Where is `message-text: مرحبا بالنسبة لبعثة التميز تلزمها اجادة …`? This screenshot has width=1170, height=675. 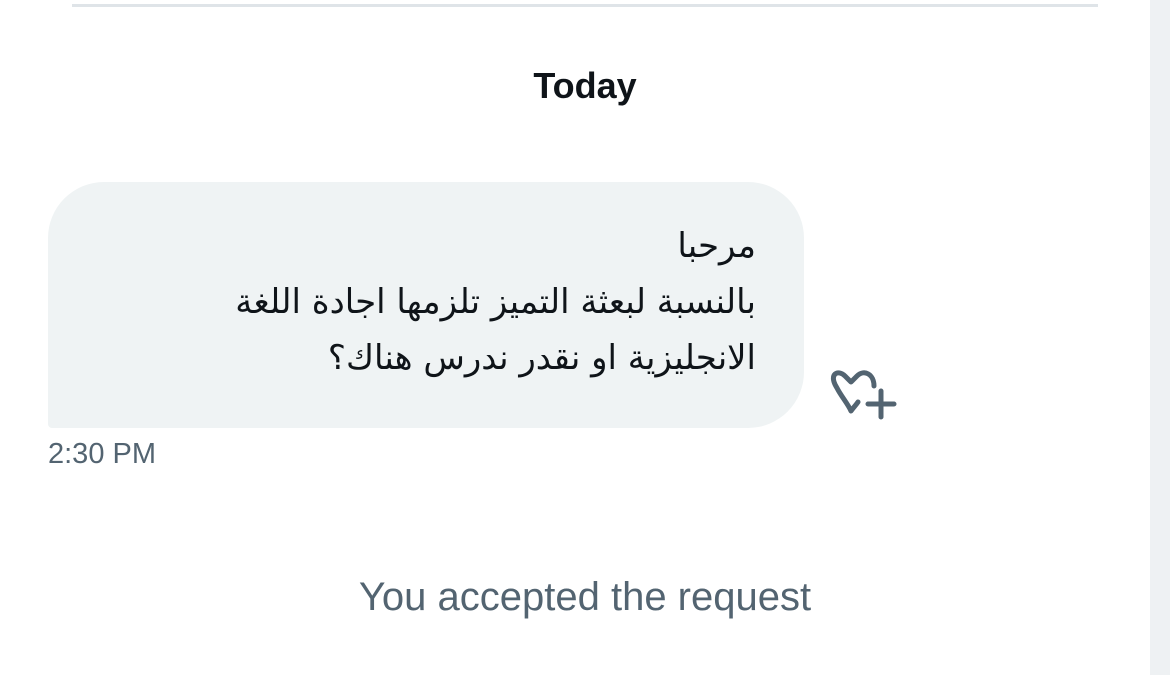
message-text: مرحبا بالنسبة لبعثة التميز تلزمها اجادة … is located at coordinates (495, 302).